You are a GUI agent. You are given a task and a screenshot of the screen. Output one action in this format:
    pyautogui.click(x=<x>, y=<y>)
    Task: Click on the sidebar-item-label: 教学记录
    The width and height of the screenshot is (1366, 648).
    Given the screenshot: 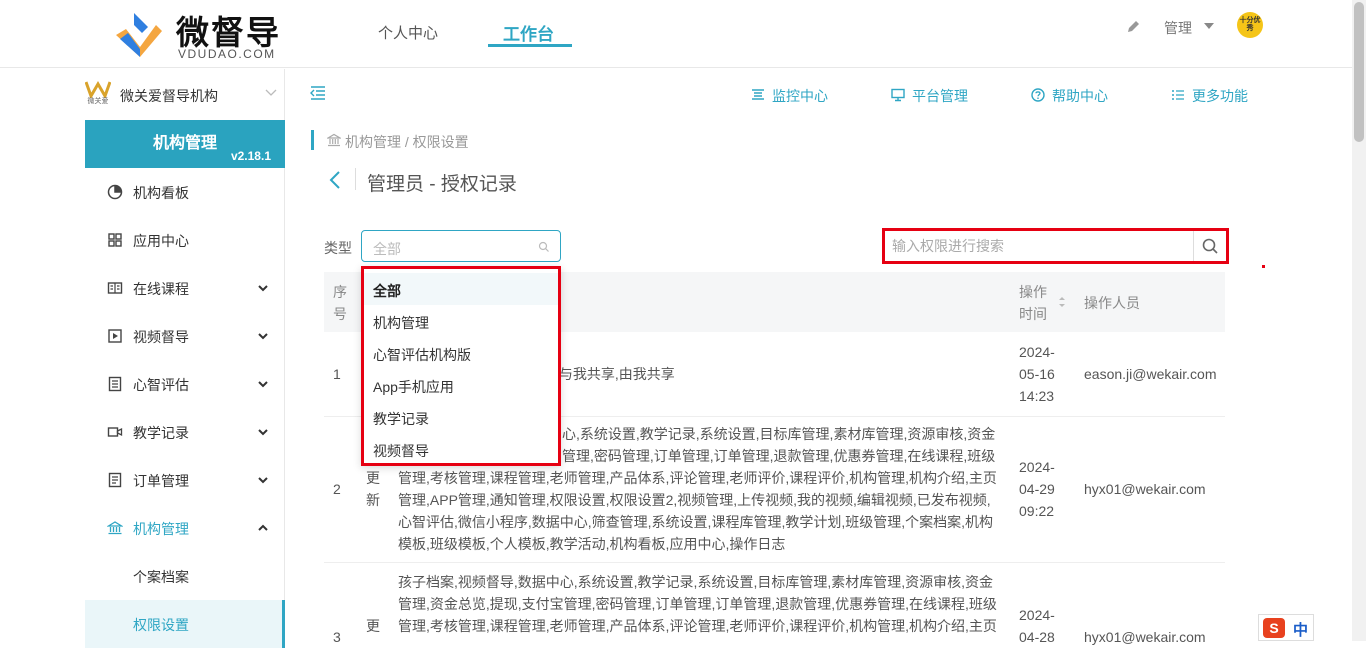 What is the action you would take?
    pyautogui.click(x=161, y=433)
    